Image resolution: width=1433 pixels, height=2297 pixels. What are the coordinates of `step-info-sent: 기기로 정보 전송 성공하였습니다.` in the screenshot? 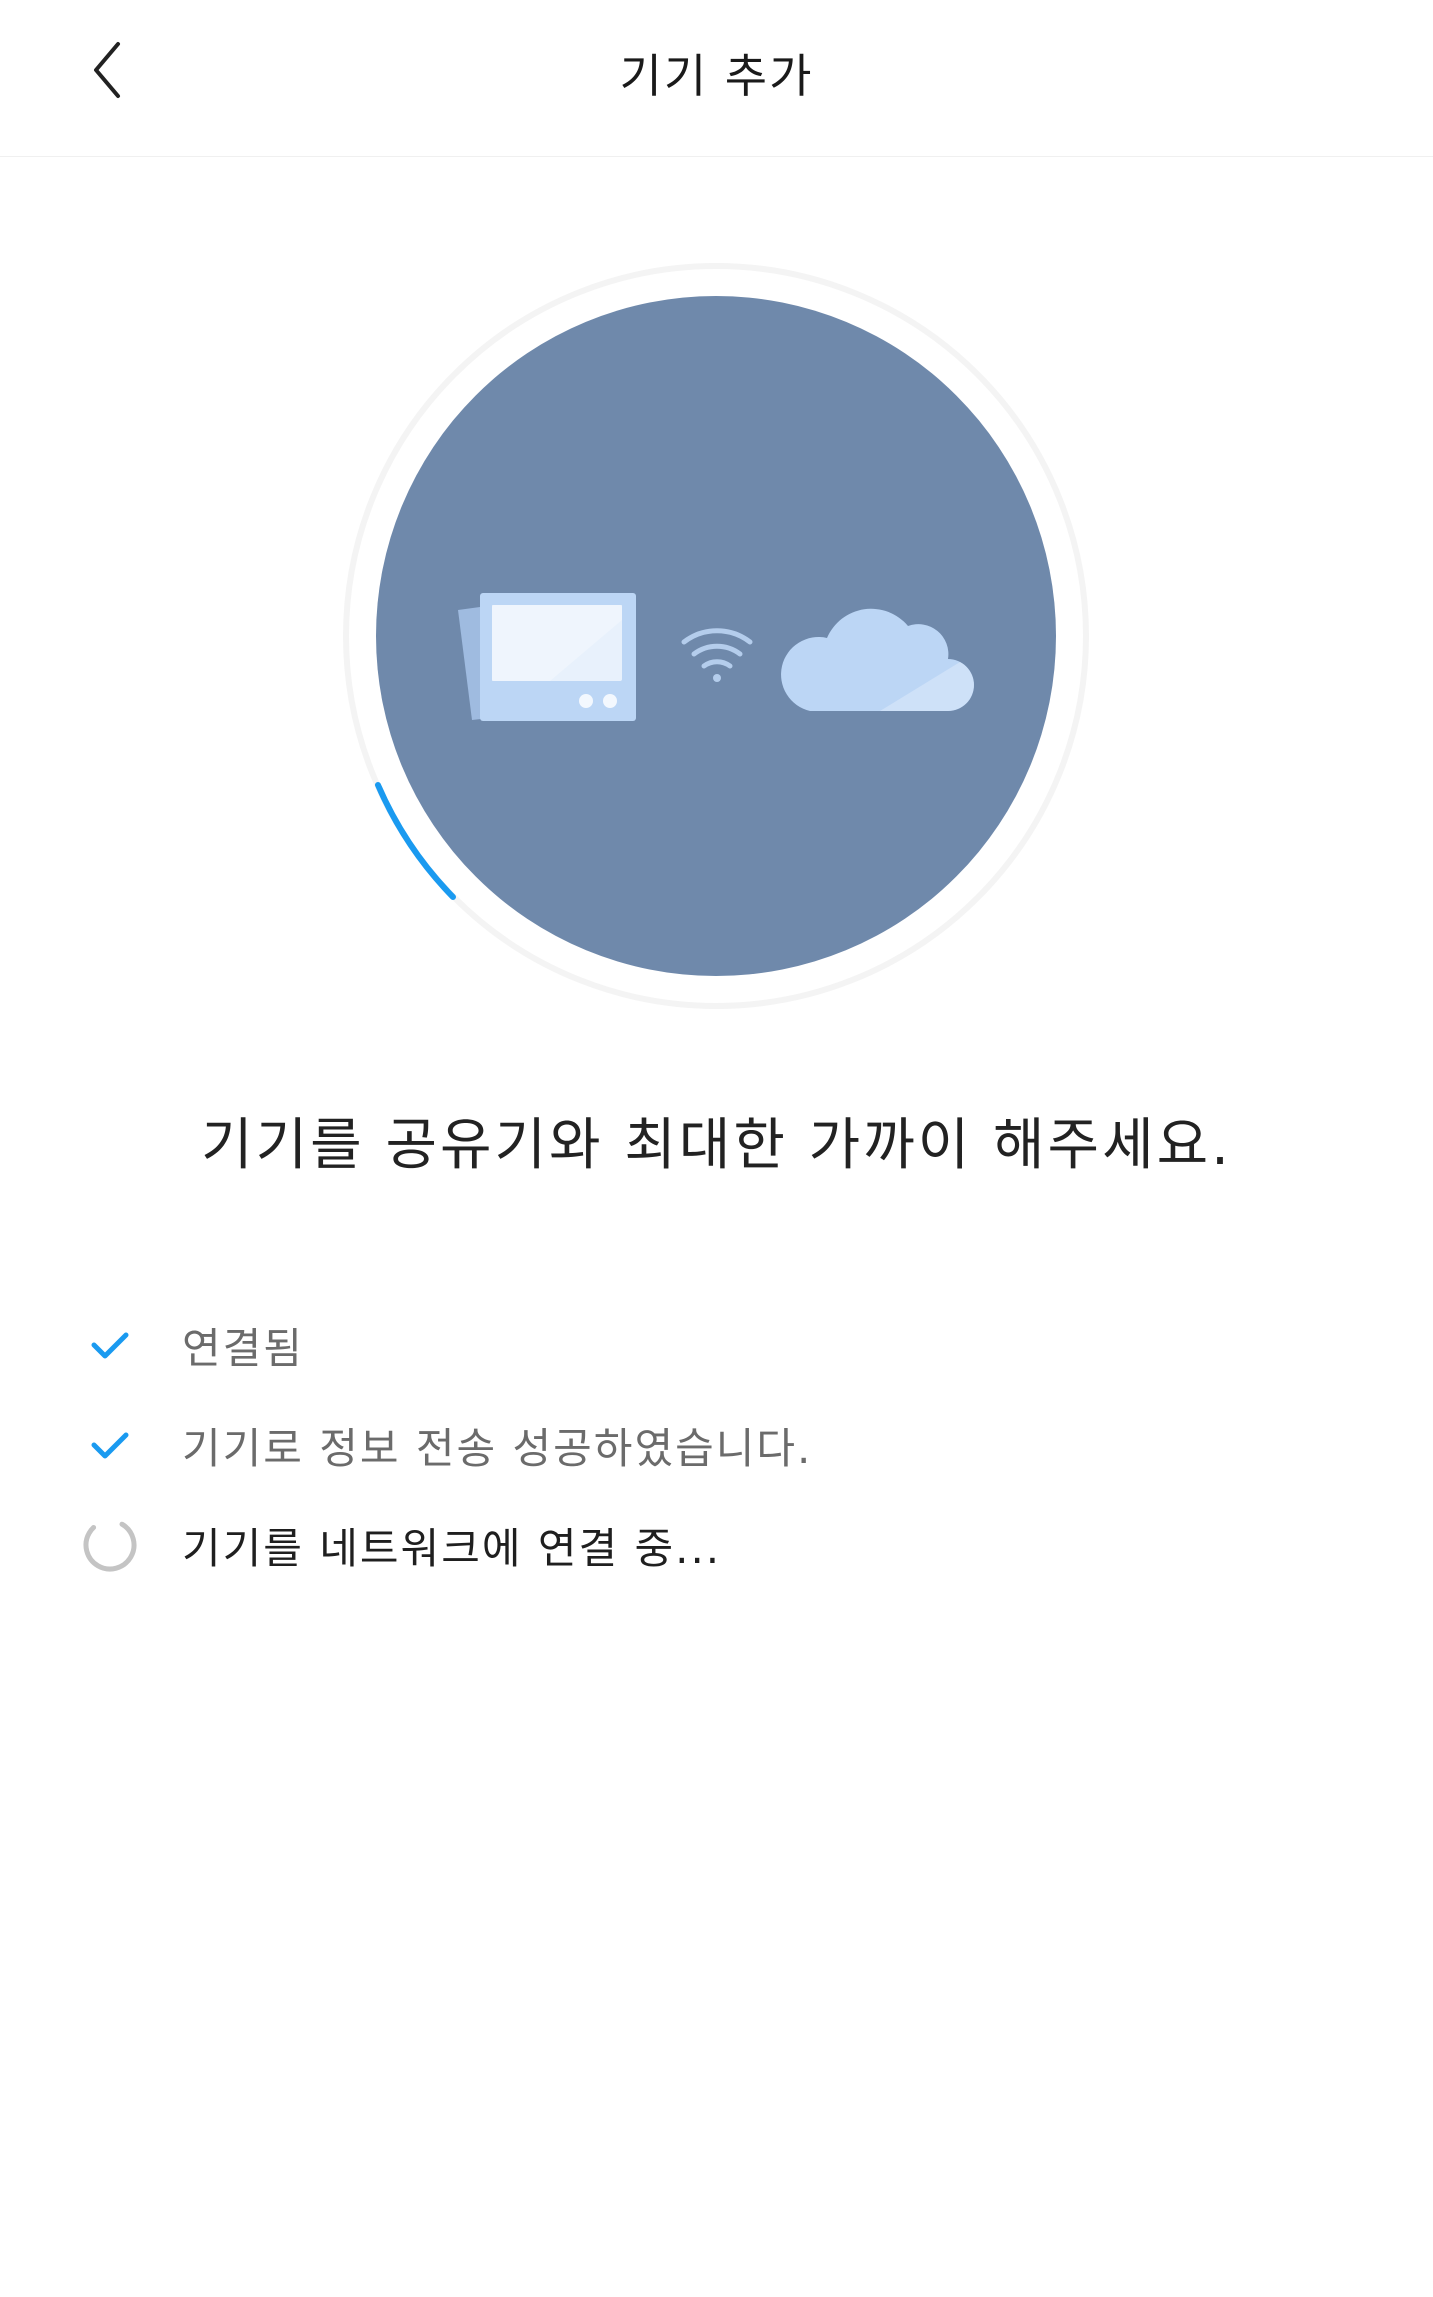 It's located at (720, 1445).